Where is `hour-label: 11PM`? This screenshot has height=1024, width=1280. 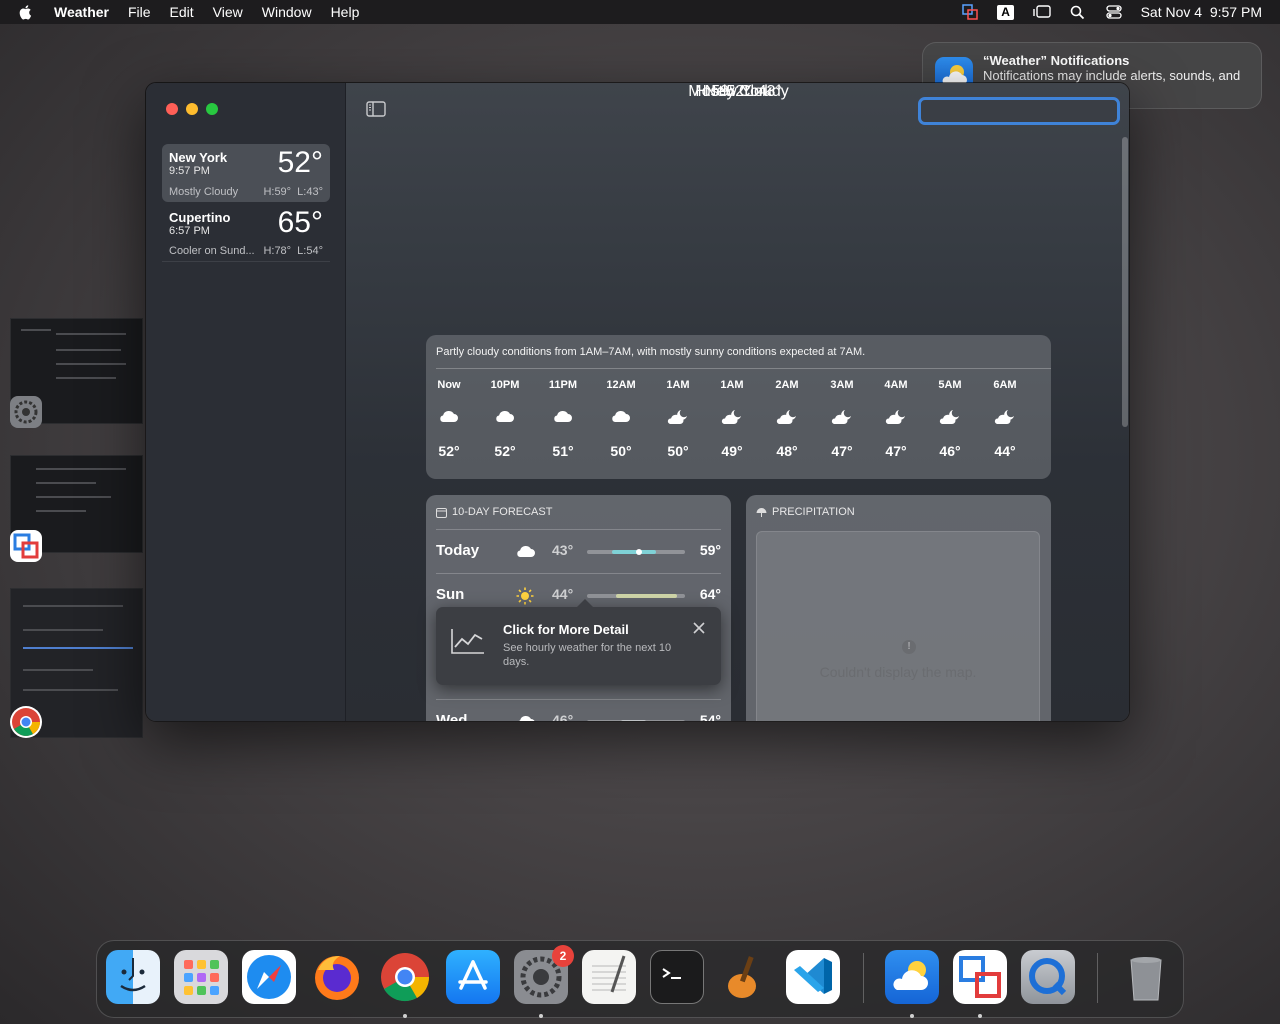
hour-label: 11PM is located at coordinates (563, 385).